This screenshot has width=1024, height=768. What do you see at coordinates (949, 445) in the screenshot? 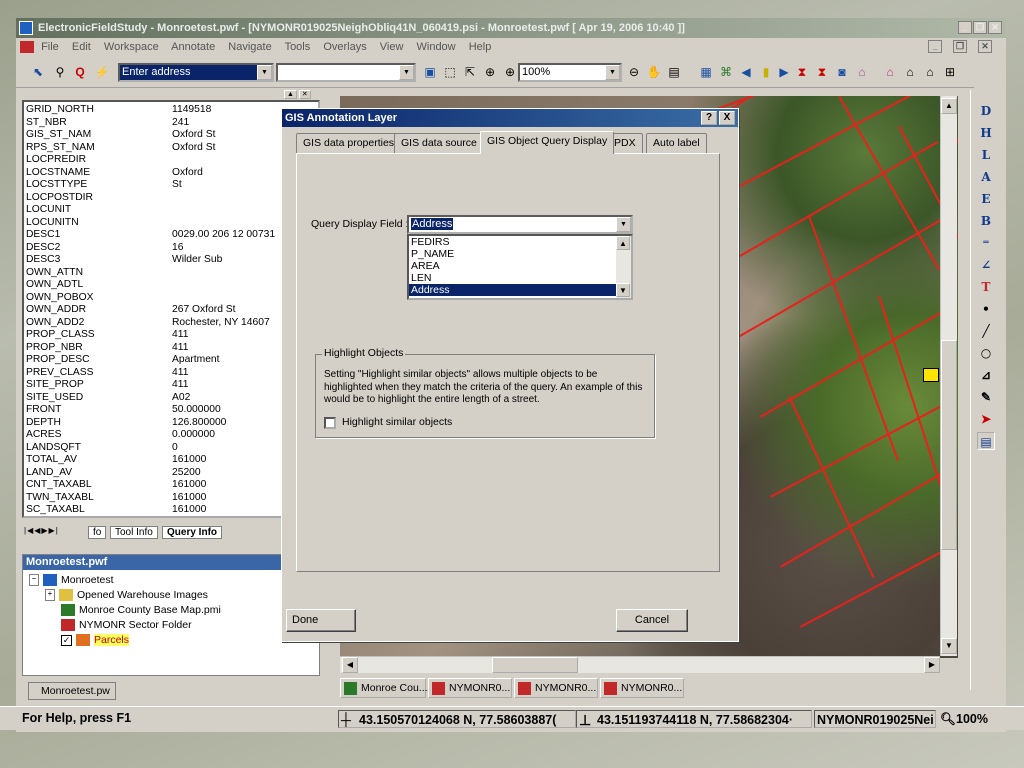
I see `scroll-thumb` at bounding box center [949, 445].